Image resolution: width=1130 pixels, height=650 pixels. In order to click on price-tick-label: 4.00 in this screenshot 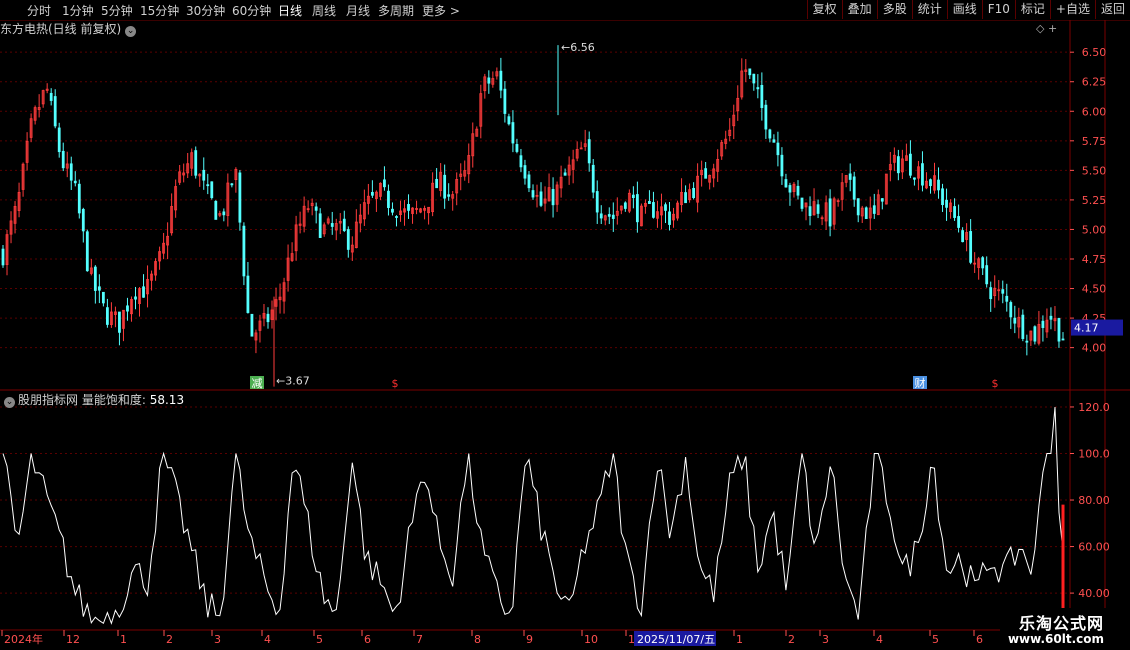, I will do `click(1094, 348)`.